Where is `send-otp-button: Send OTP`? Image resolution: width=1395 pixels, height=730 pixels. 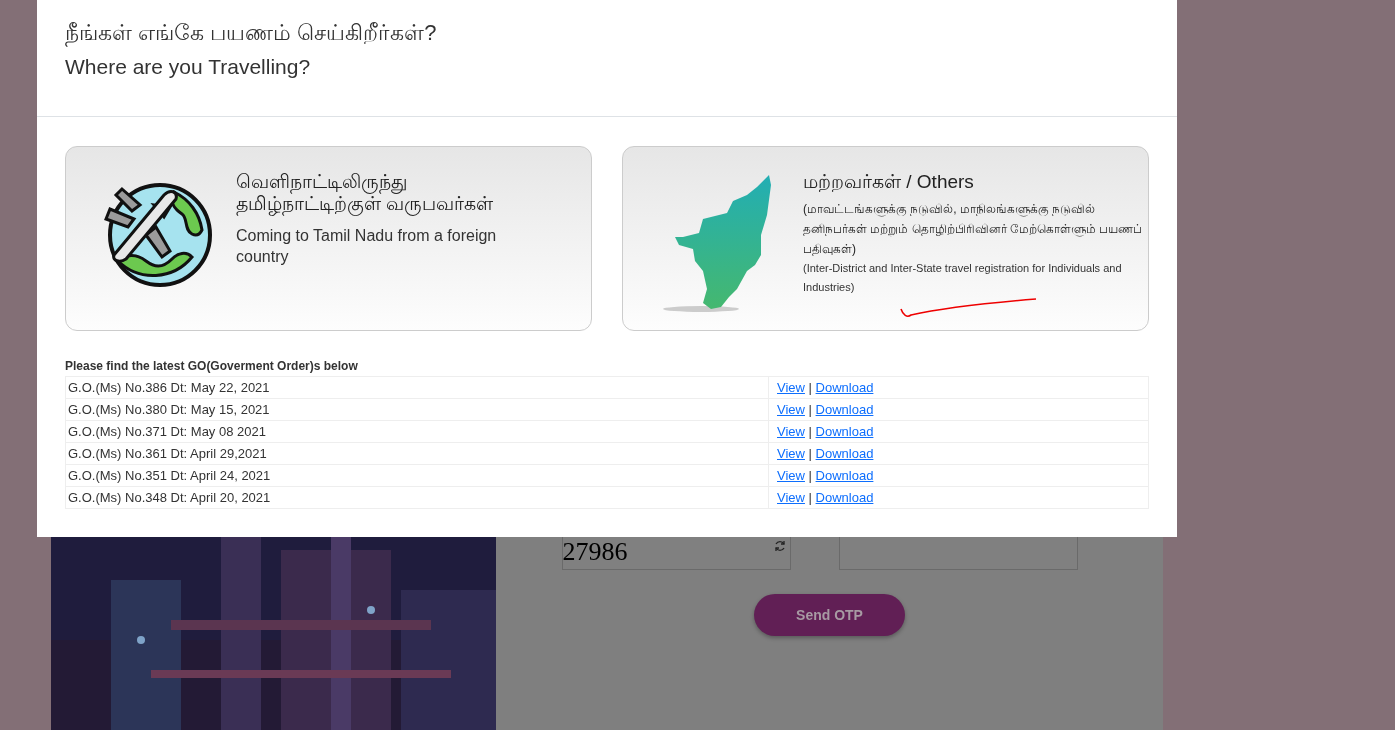 send-otp-button: Send OTP is located at coordinates (829, 615).